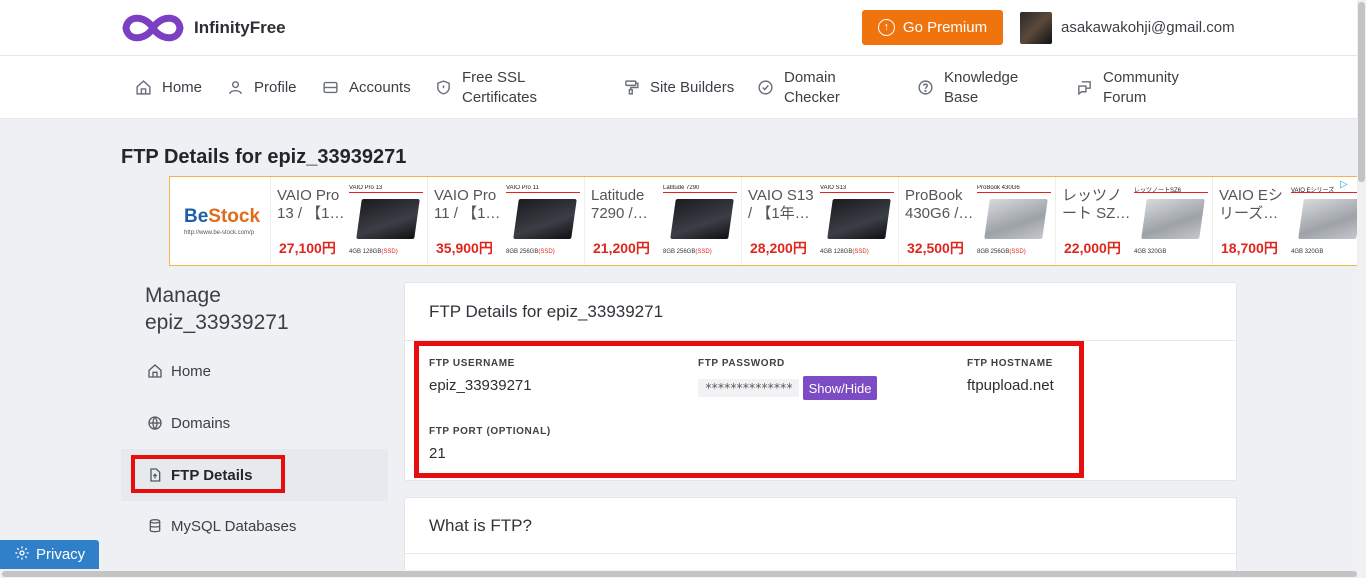 The image size is (1366, 578). What do you see at coordinates (196, 216) in the screenshot?
I see `ad-logo-main: Be` at bounding box center [196, 216].